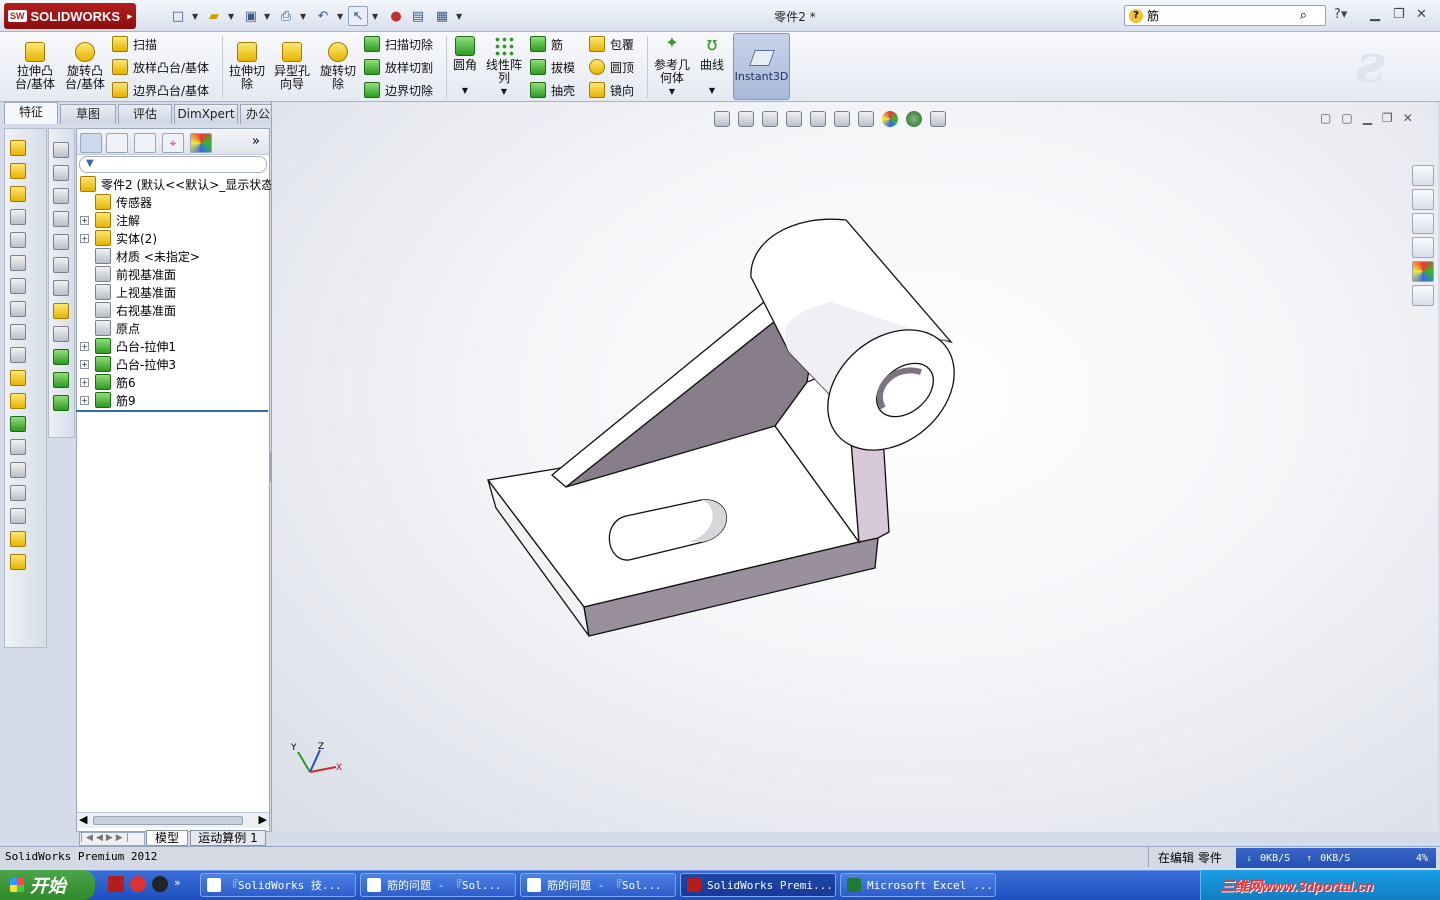  I want to click on solidworks-logo: SW SOLIDWORKS ▸, so click(70, 16).